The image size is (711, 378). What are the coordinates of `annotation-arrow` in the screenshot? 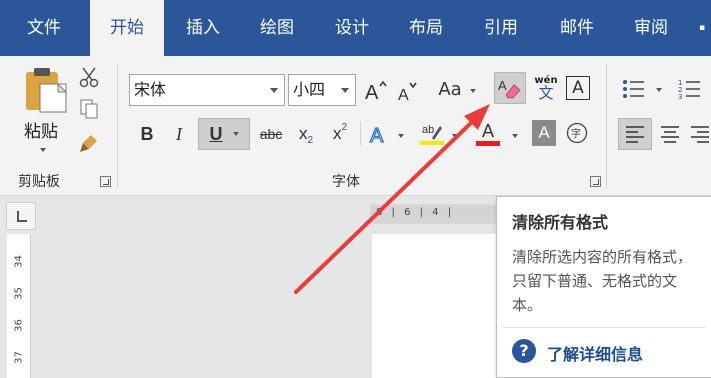 It's located at (392, 199).